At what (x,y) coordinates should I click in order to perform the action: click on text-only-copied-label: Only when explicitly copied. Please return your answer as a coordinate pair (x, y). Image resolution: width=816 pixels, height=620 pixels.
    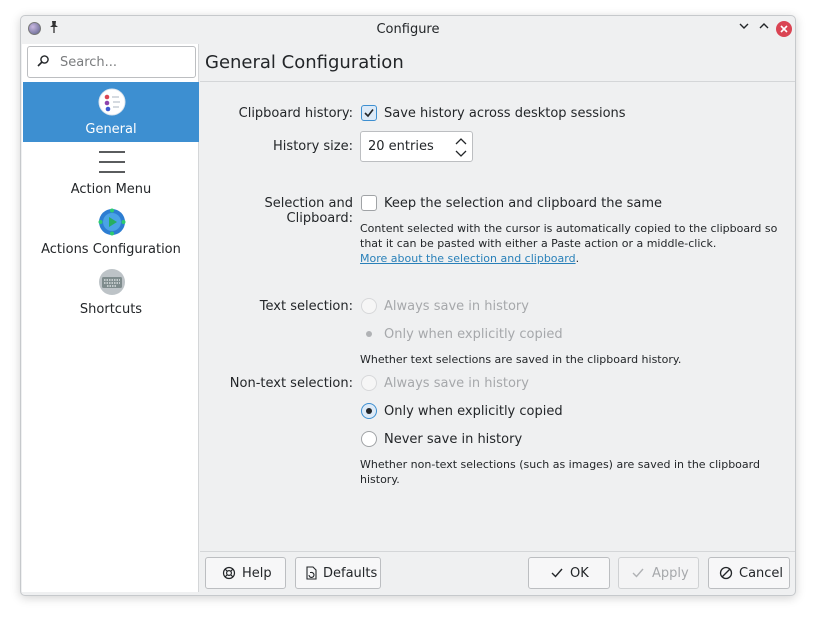
    Looking at the image, I should click on (473, 334).